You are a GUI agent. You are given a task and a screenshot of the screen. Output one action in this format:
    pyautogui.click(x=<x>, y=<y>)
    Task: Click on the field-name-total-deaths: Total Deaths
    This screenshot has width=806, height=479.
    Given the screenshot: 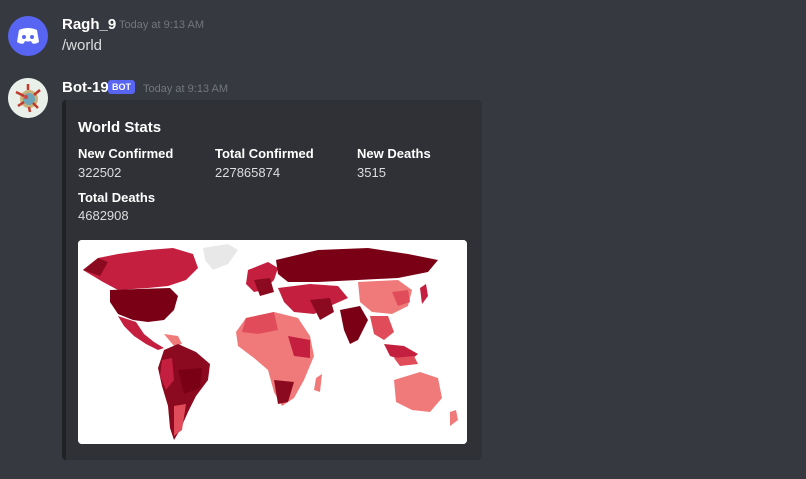 What is the action you would take?
    pyautogui.click(x=117, y=197)
    